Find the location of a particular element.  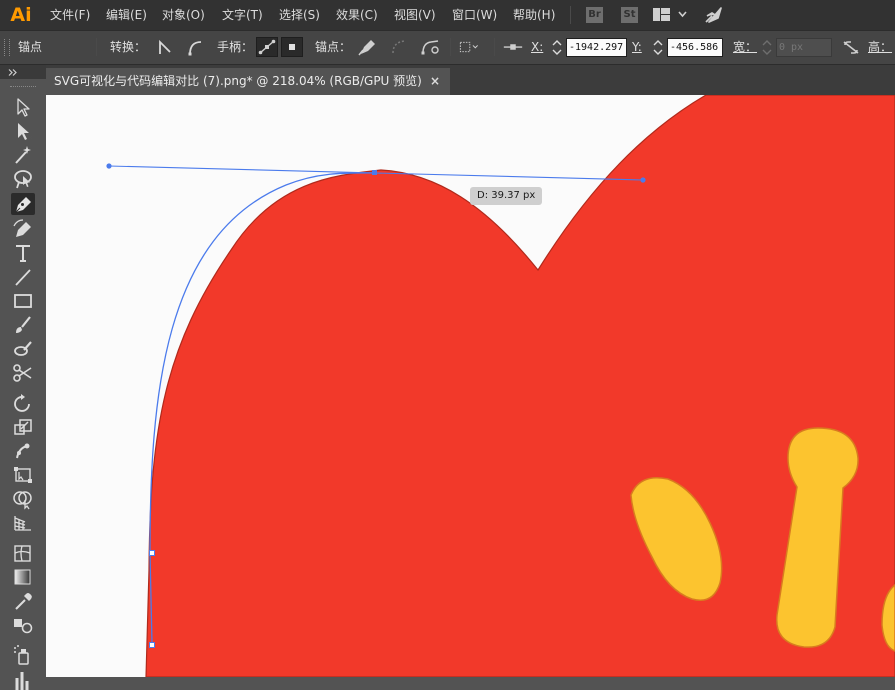

shape-builder-tool-icon is located at coordinates (23, 499).